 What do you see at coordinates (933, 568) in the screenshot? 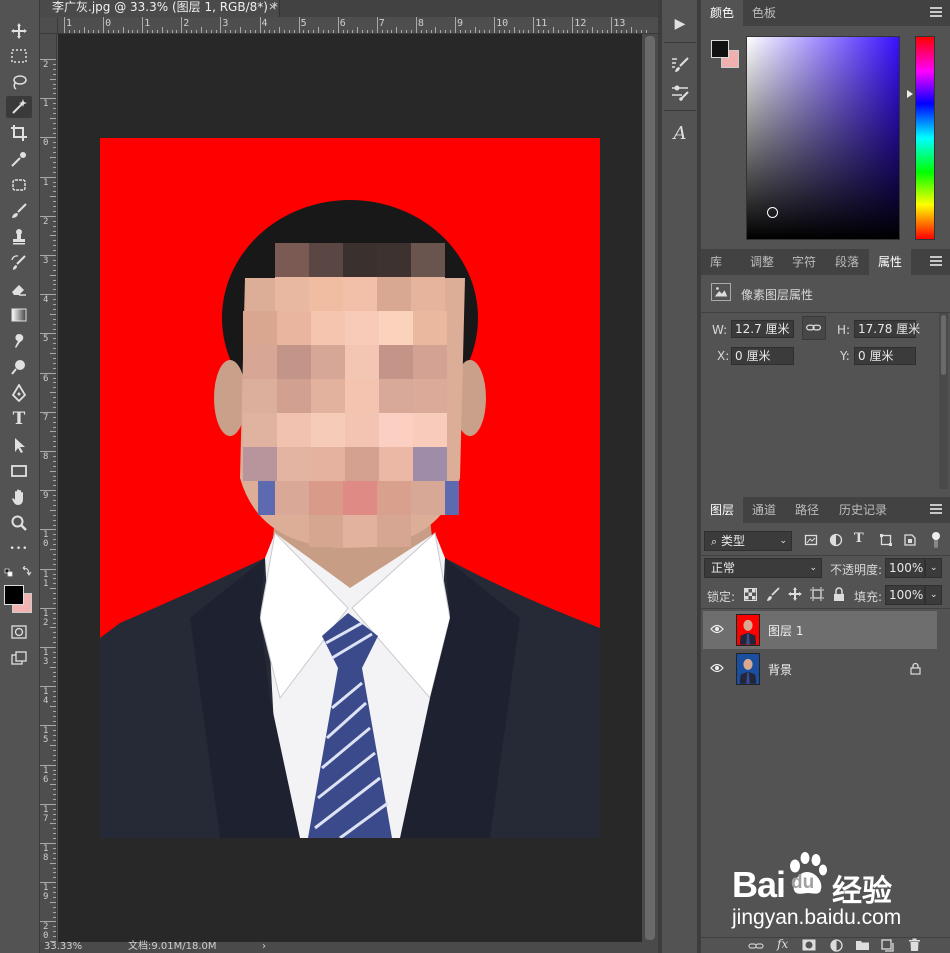
I see `opacity-dropdown-icon: ⌄` at bounding box center [933, 568].